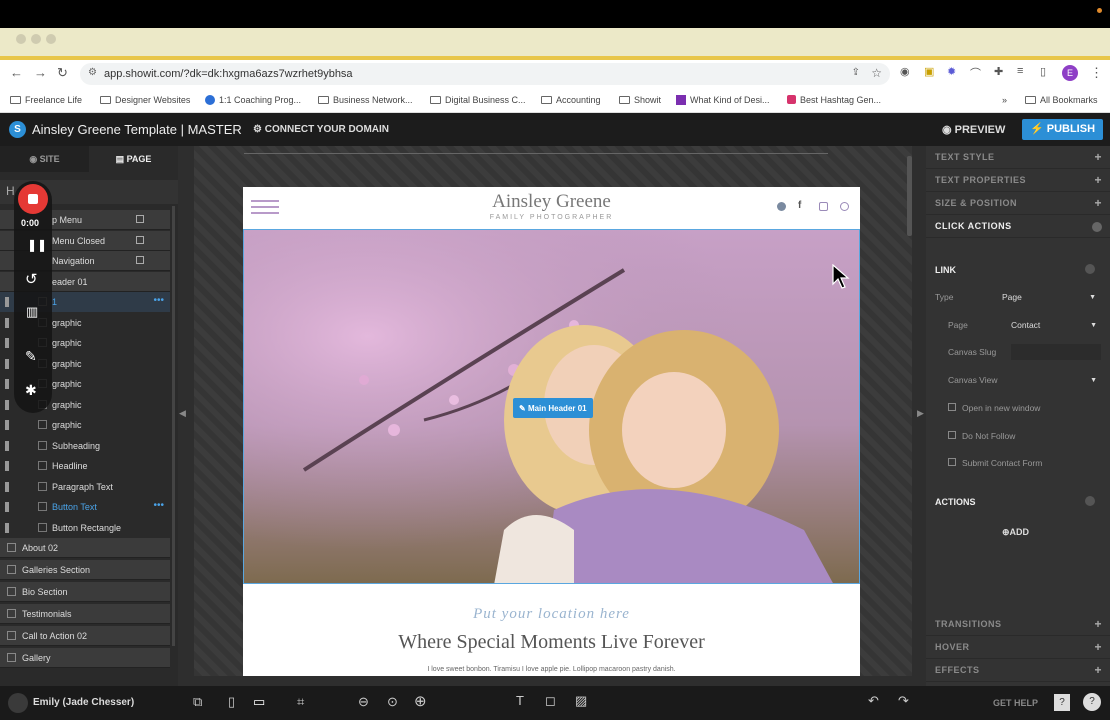  I want to click on layer-row: Paragraph Text, so click(85, 487).